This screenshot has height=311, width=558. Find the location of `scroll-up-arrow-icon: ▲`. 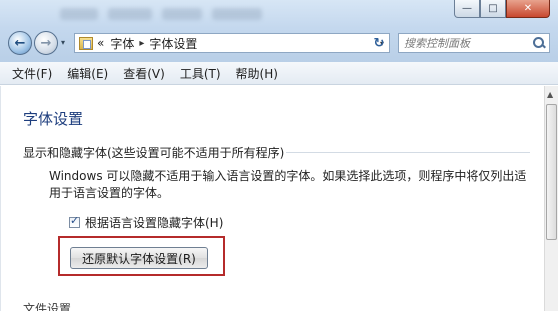

scroll-up-arrow-icon: ▲ is located at coordinates (550, 94).